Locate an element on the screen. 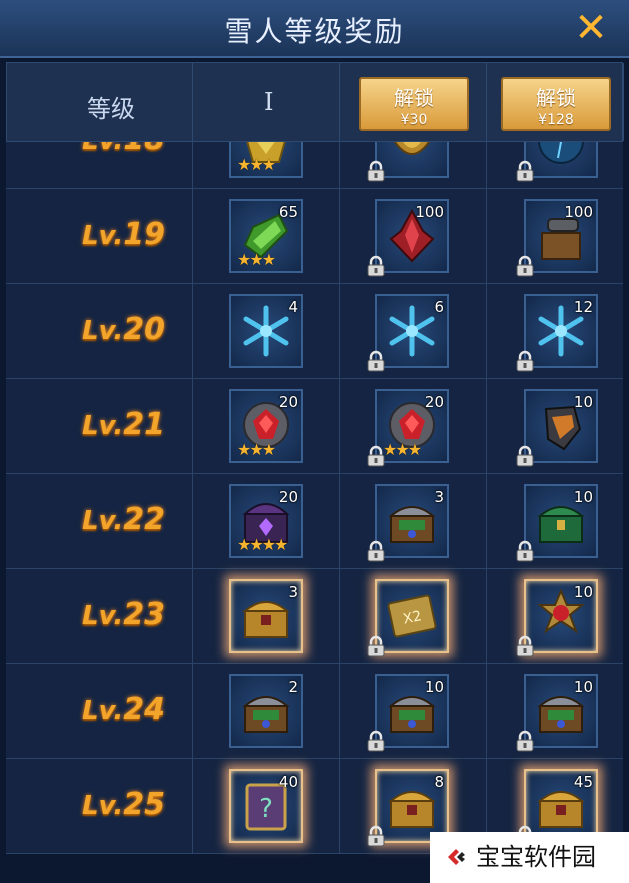  level-column-header: 等级 is located at coordinates (100, 102).